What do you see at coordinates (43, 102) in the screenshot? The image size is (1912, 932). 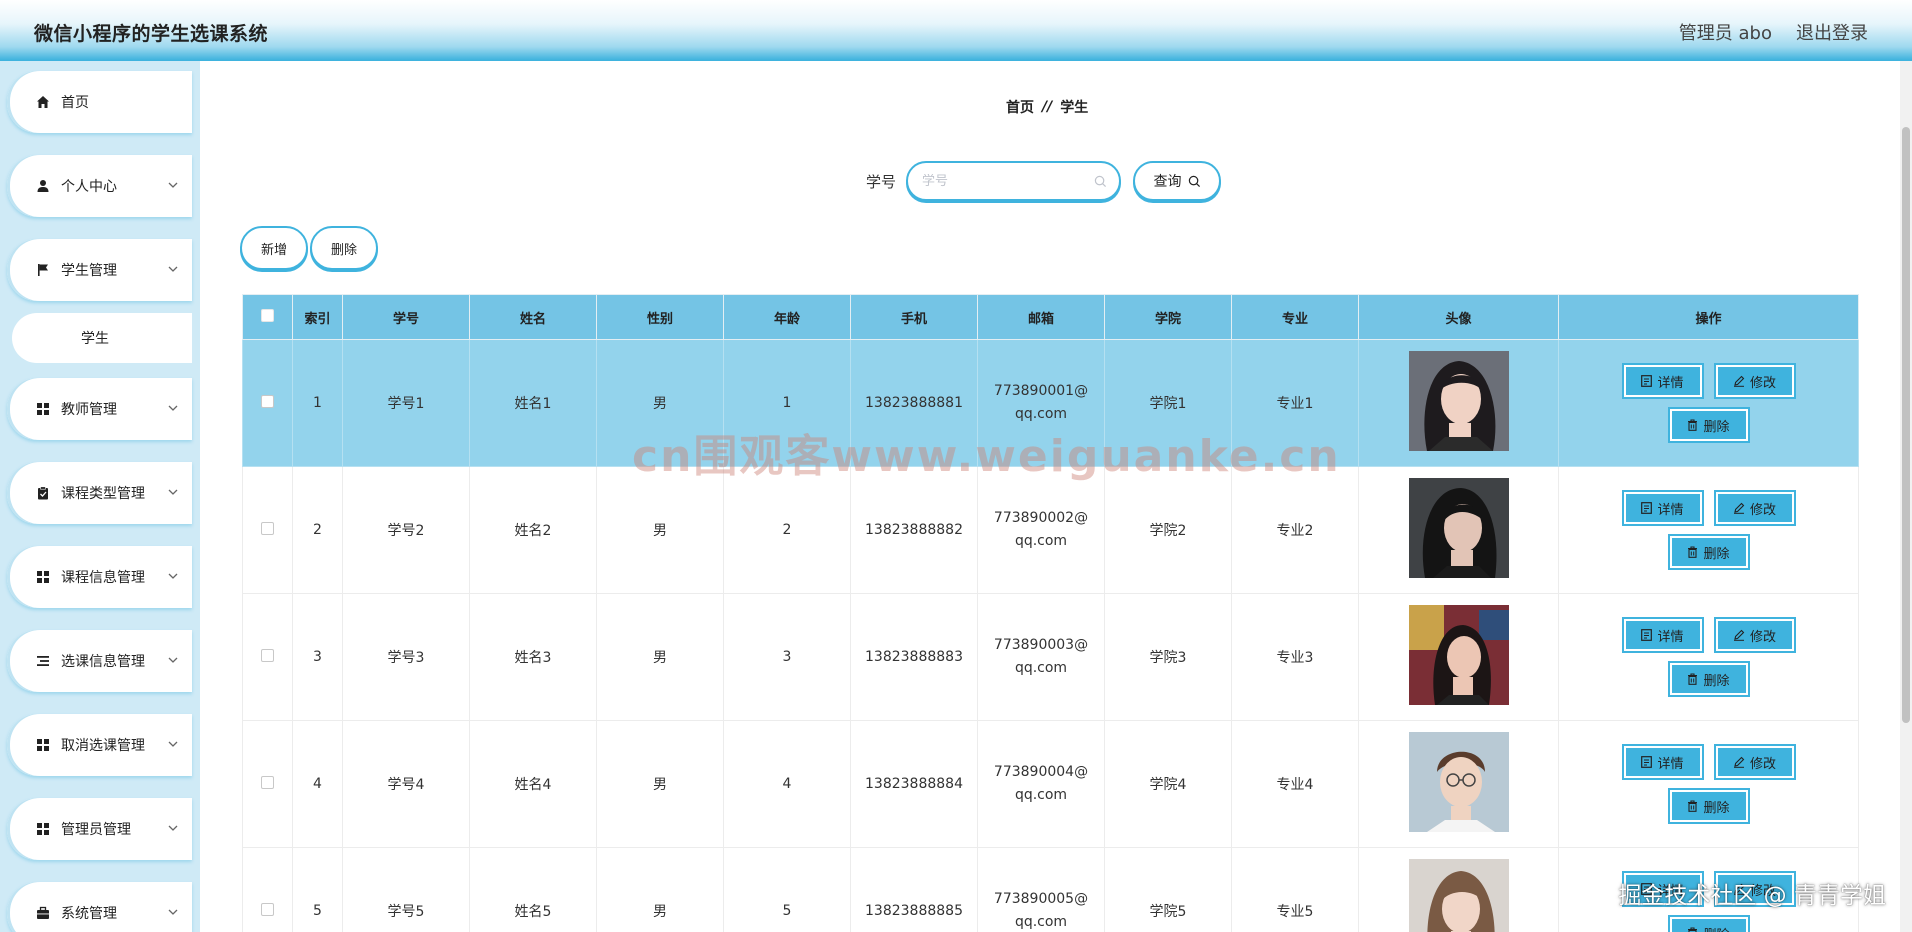 I see `home-icon` at bounding box center [43, 102].